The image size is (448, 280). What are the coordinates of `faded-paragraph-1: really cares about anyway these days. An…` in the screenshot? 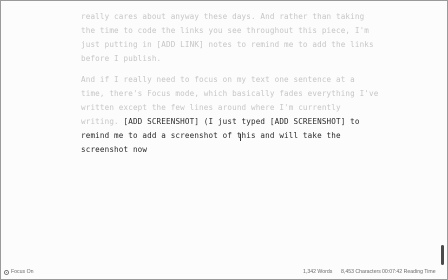 It's located at (227, 38).